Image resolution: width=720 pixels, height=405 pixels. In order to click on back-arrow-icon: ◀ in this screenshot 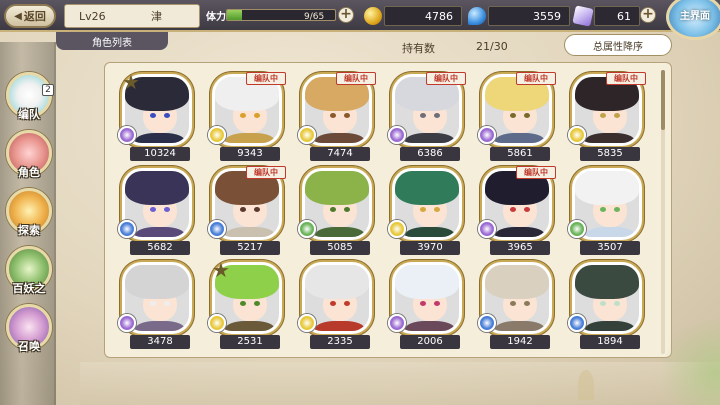, I will do `click(18, 16)`.